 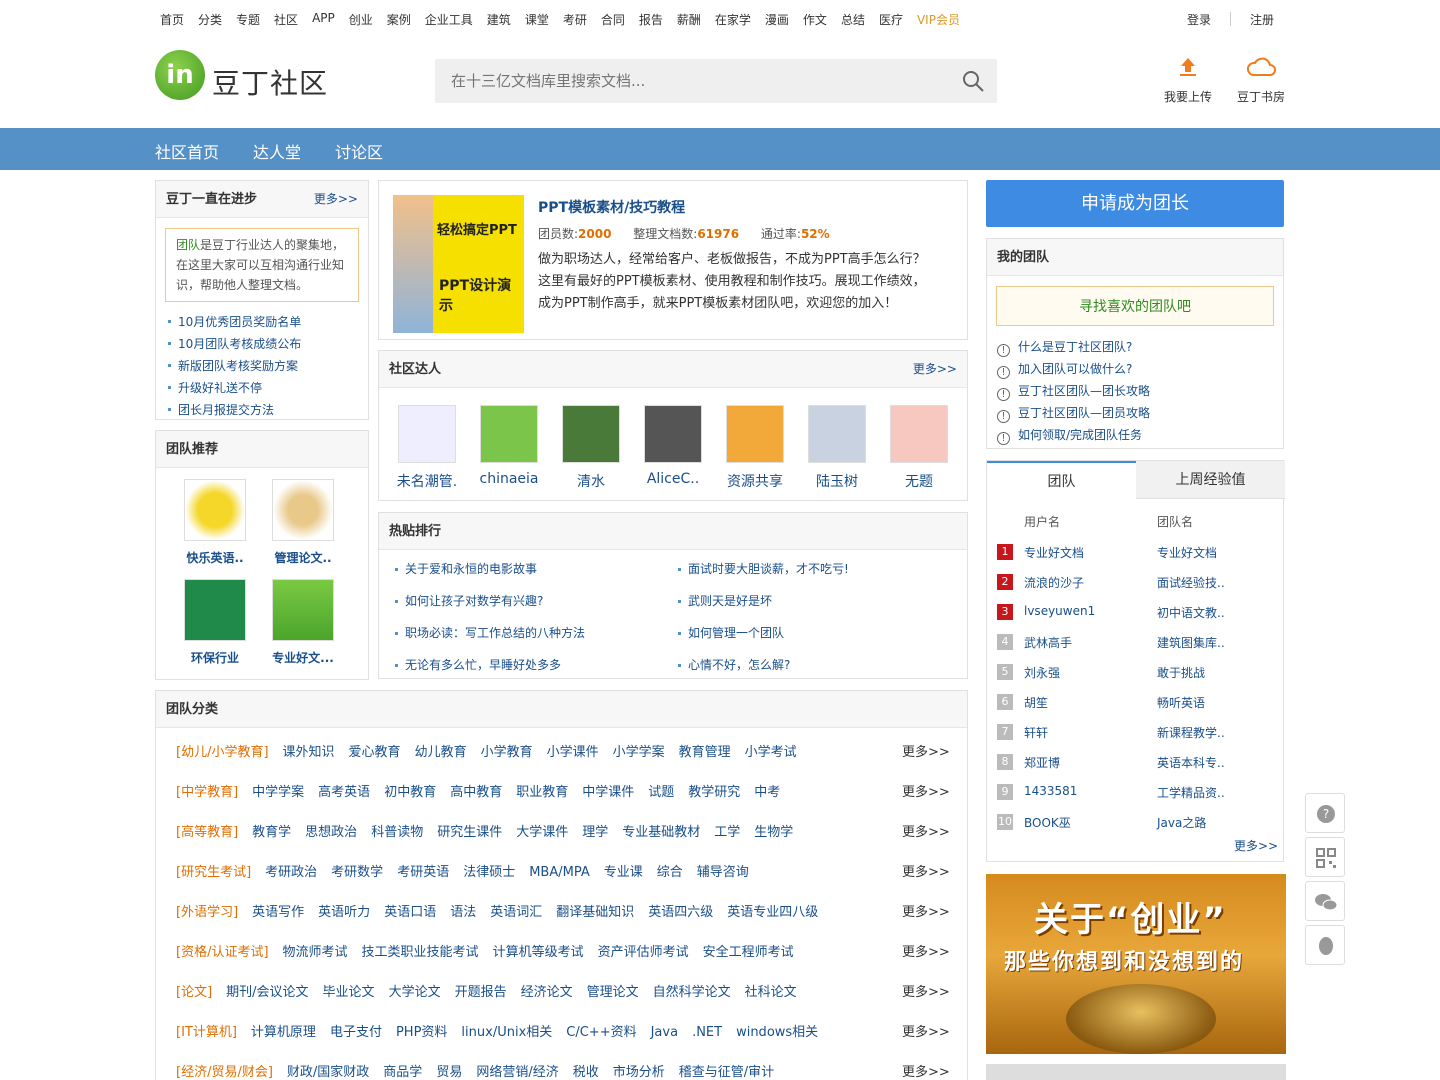 What do you see at coordinates (1042, 672) in the screenshot?
I see `rank-username: 刘永强` at bounding box center [1042, 672].